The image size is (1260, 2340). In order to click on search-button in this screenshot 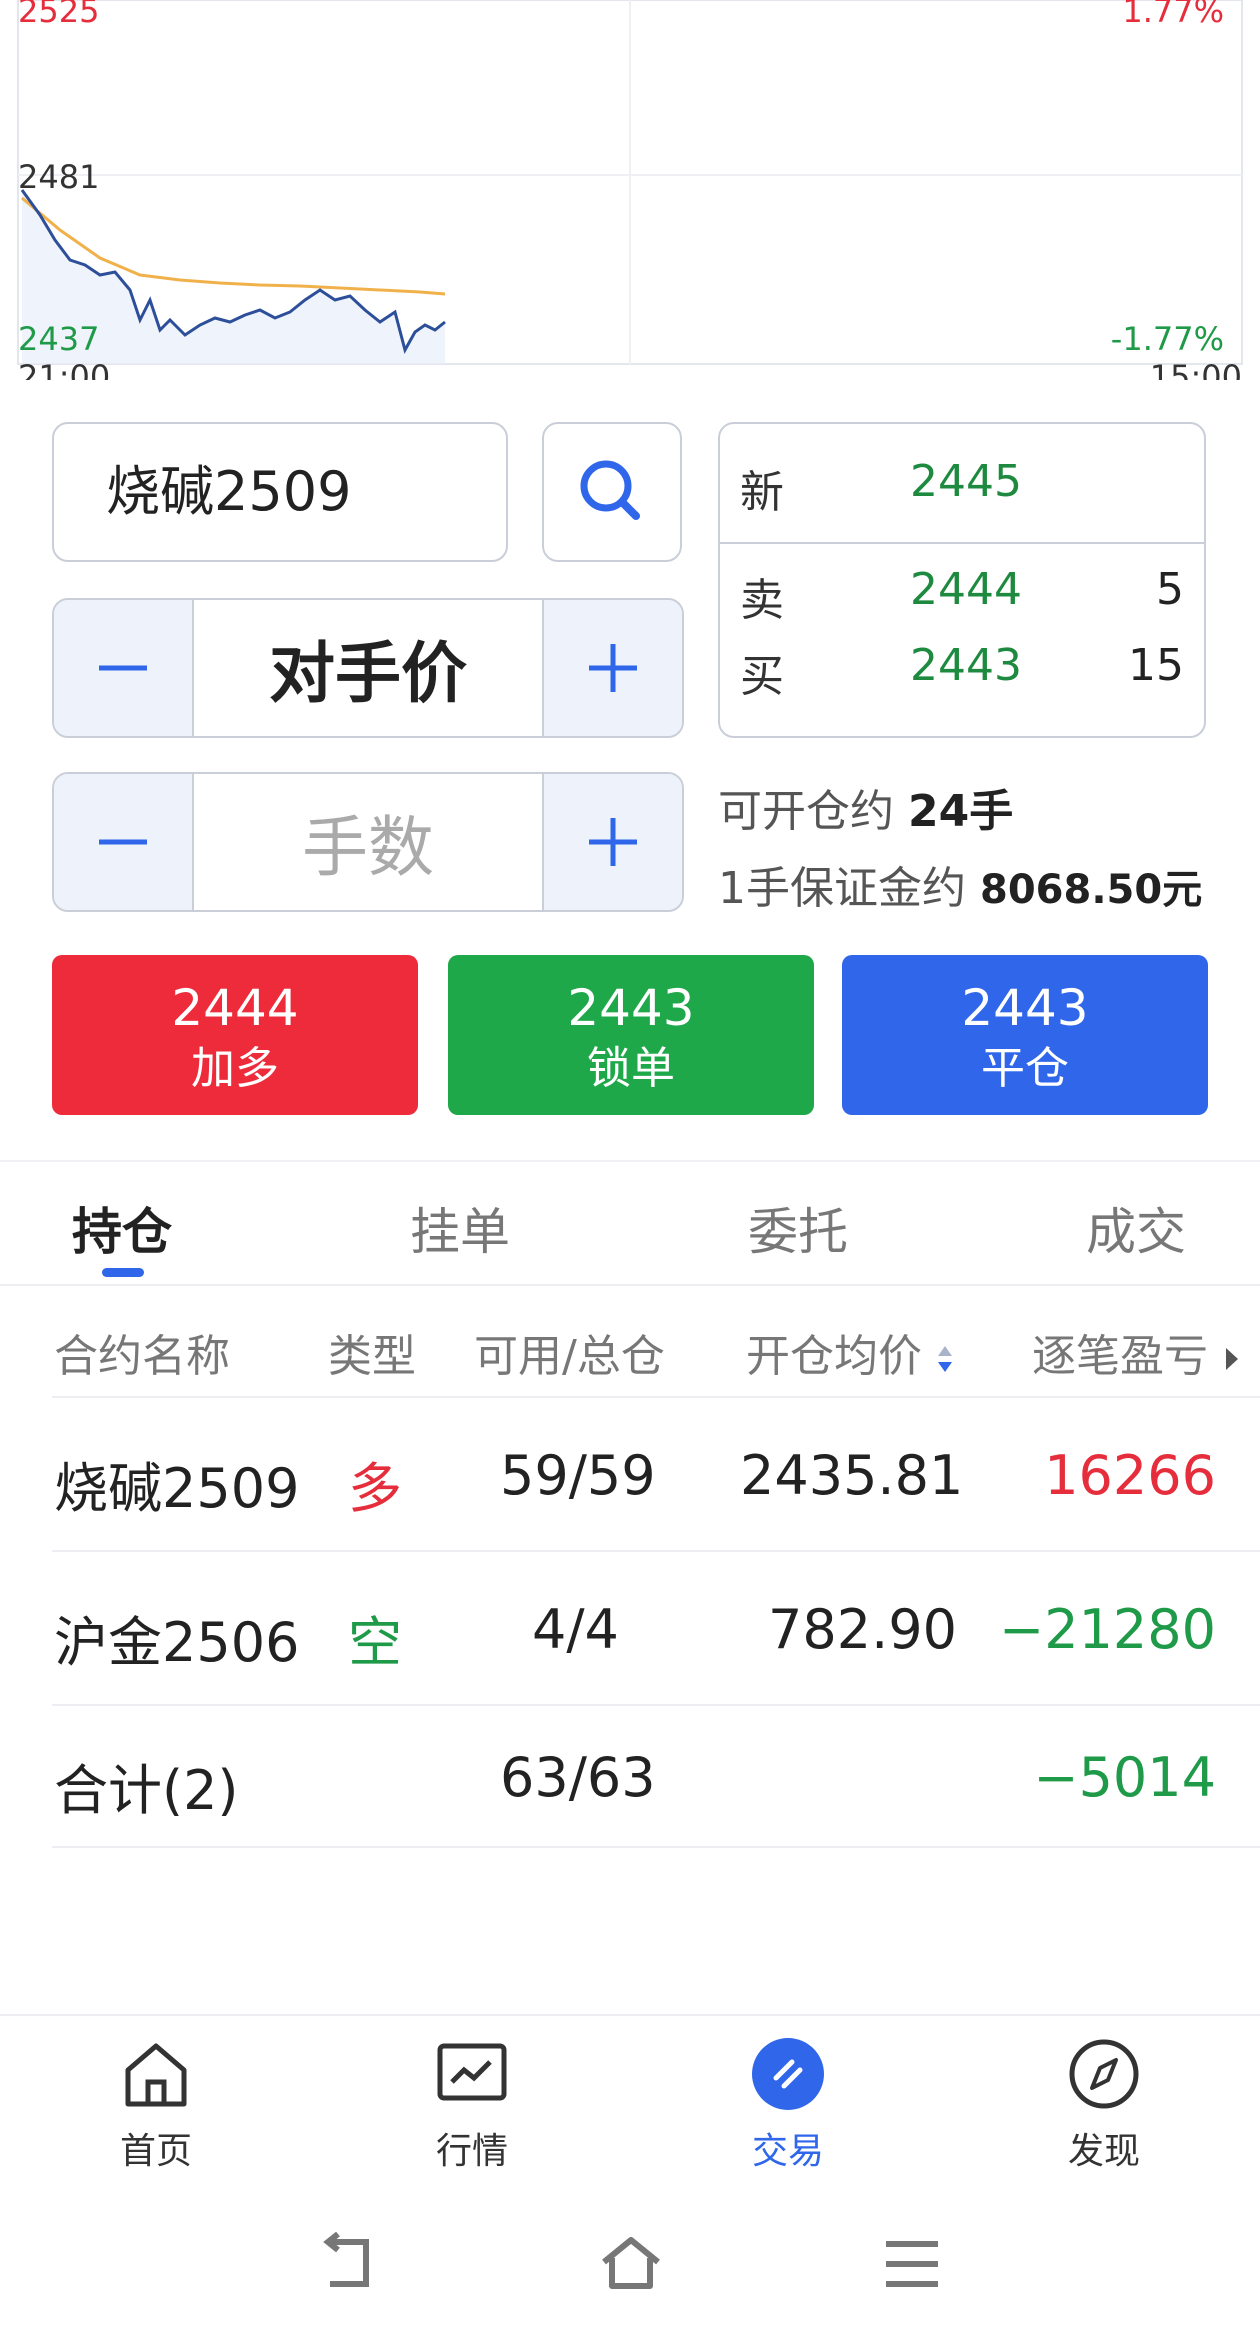, I will do `click(612, 492)`.